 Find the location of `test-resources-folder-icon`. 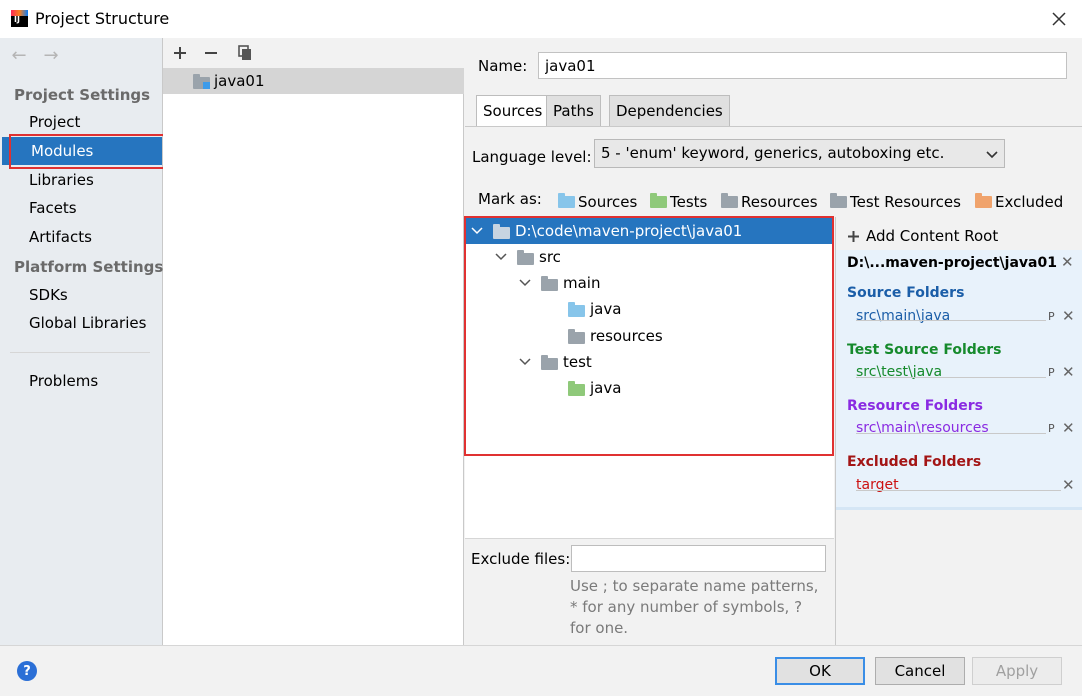

test-resources-folder-icon is located at coordinates (838, 200).